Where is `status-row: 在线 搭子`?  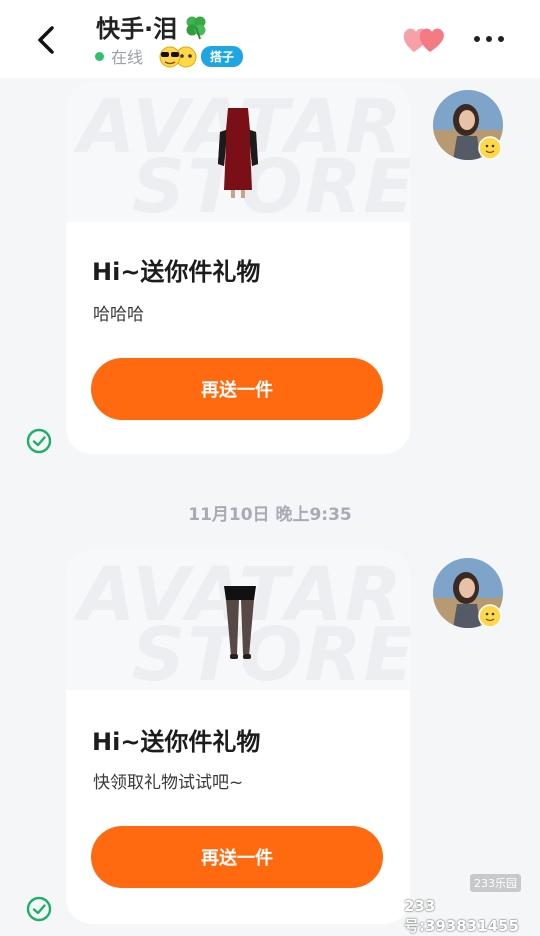
status-row: 在线 搭子 is located at coordinates (169, 56).